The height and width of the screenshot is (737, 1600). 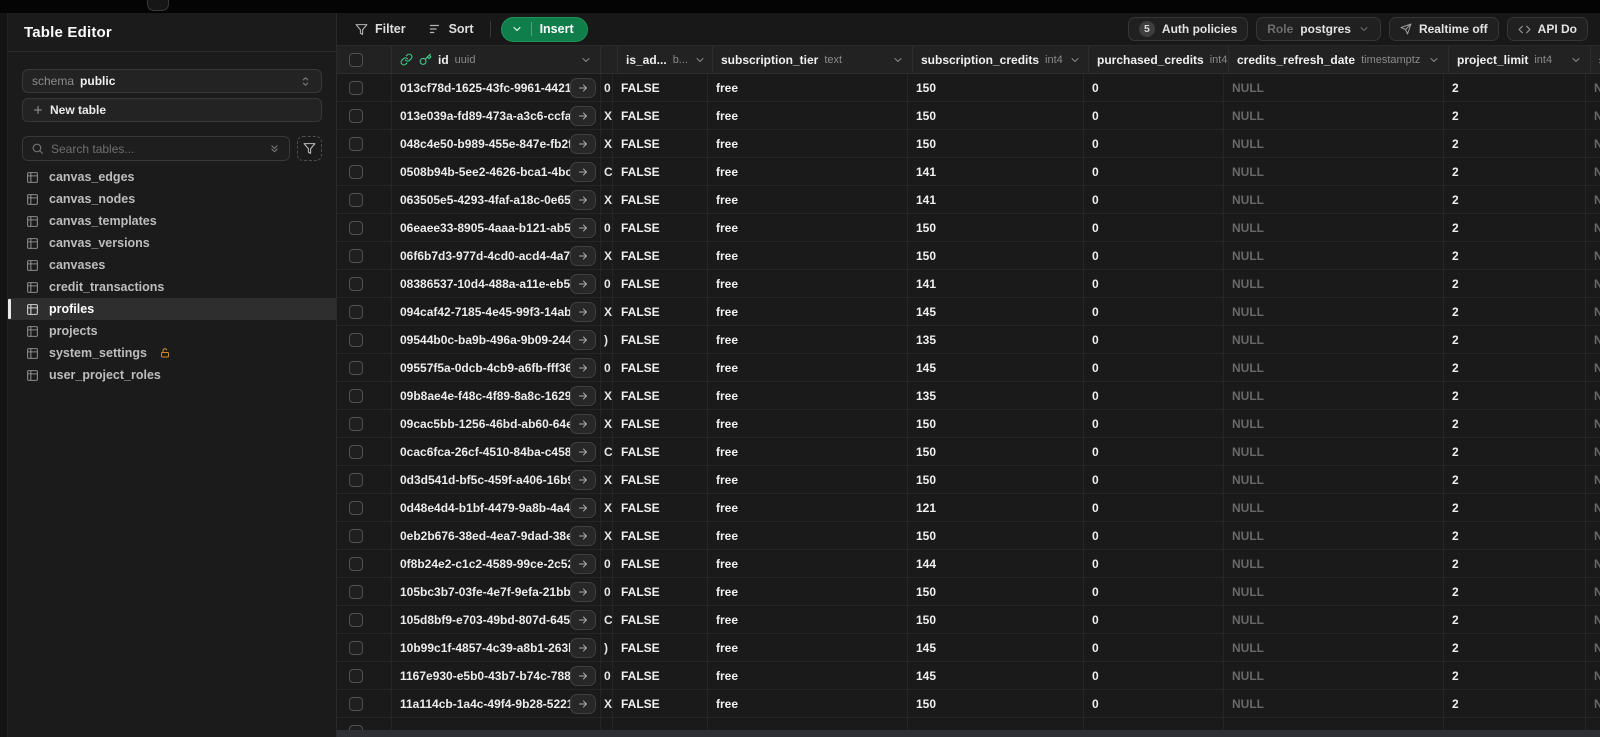 What do you see at coordinates (172, 265) in the screenshot?
I see `sidebar-item-canvases: canvases` at bounding box center [172, 265].